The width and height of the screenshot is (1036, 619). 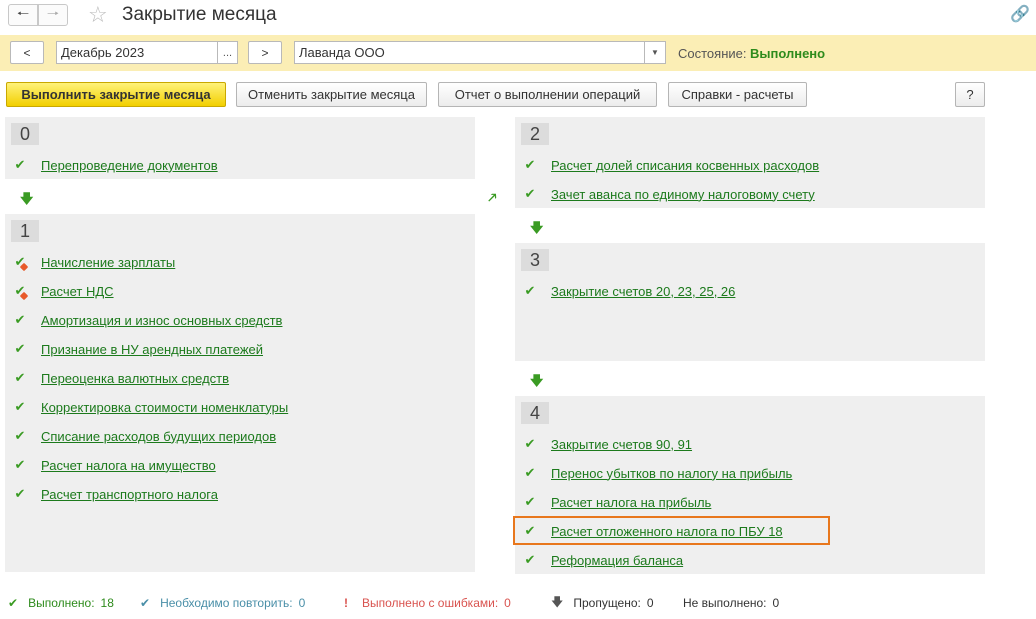 I want to click on legend-done-label: Выполнено:, so click(x=61, y=603).